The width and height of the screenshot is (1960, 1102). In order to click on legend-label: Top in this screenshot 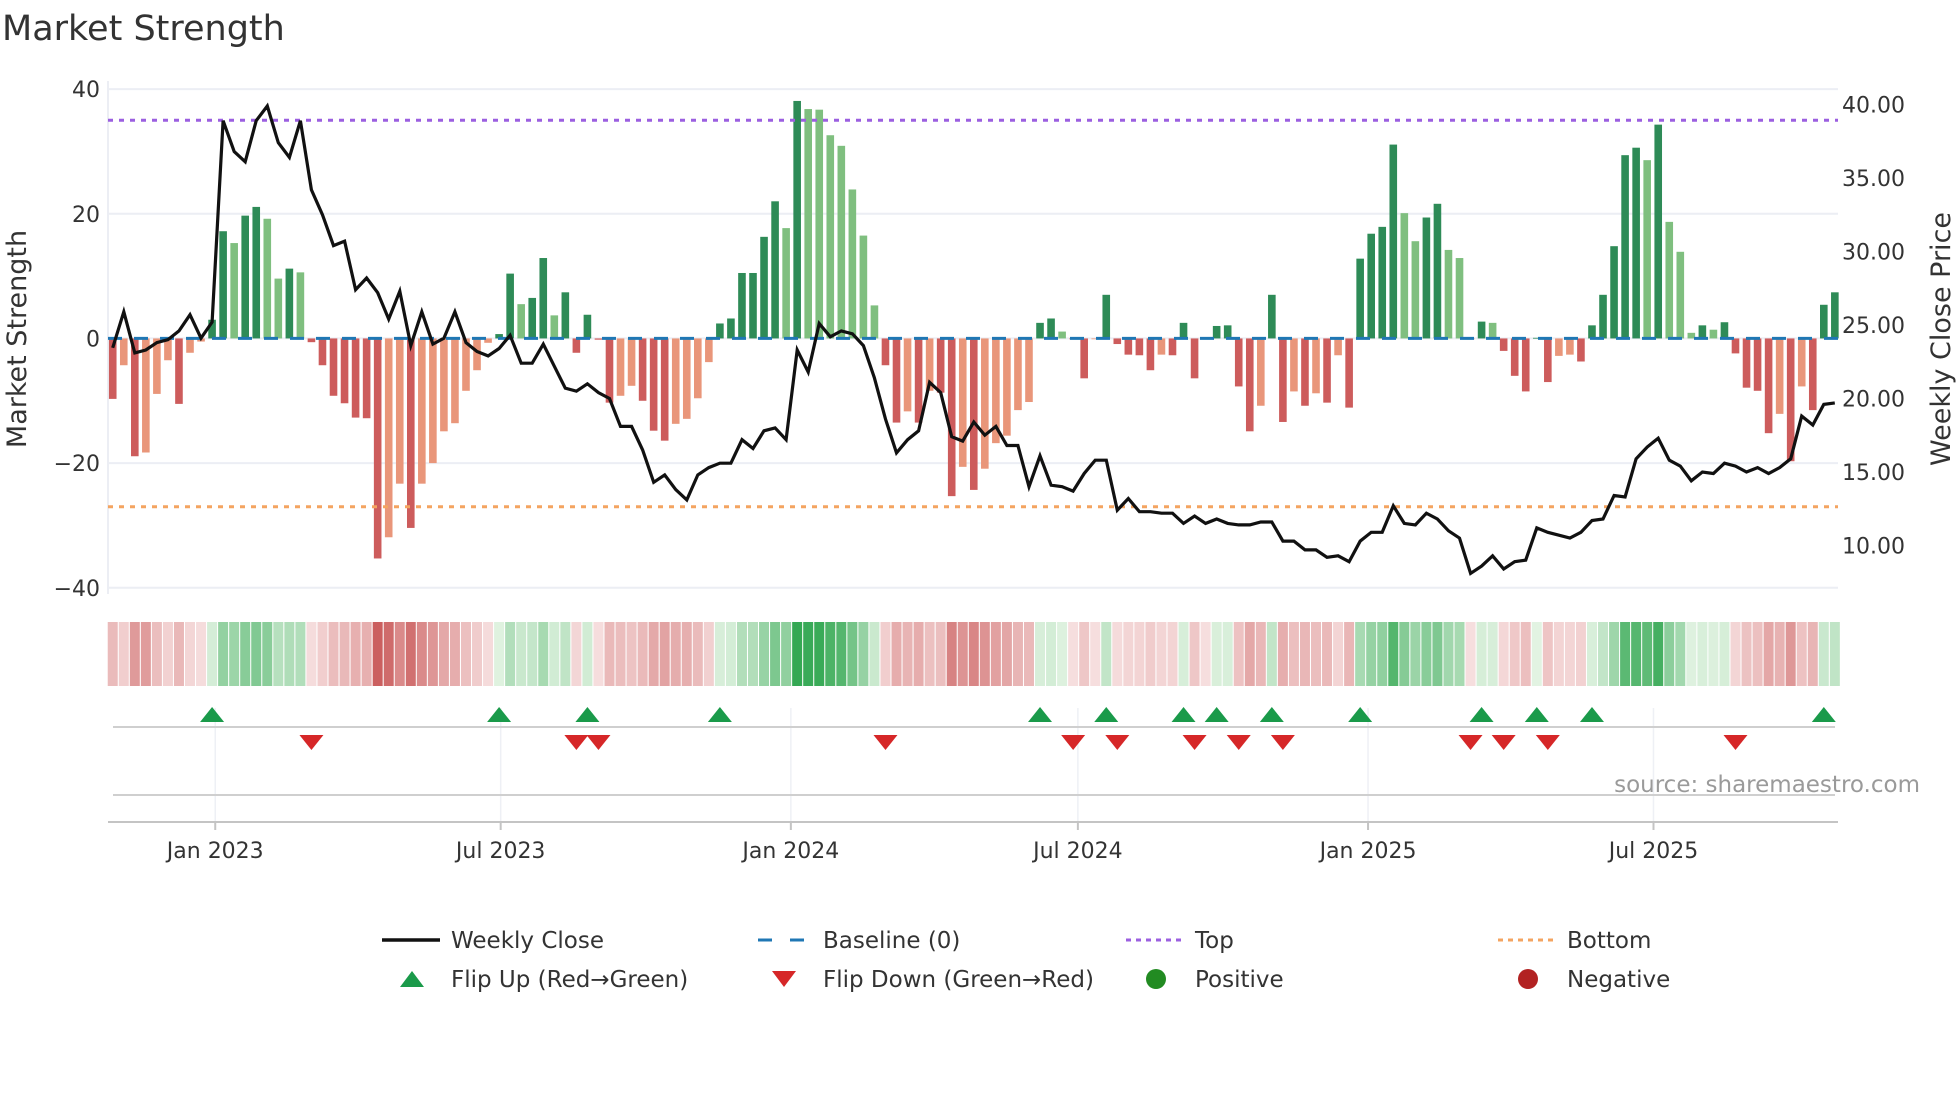, I will do `click(1214, 941)`.